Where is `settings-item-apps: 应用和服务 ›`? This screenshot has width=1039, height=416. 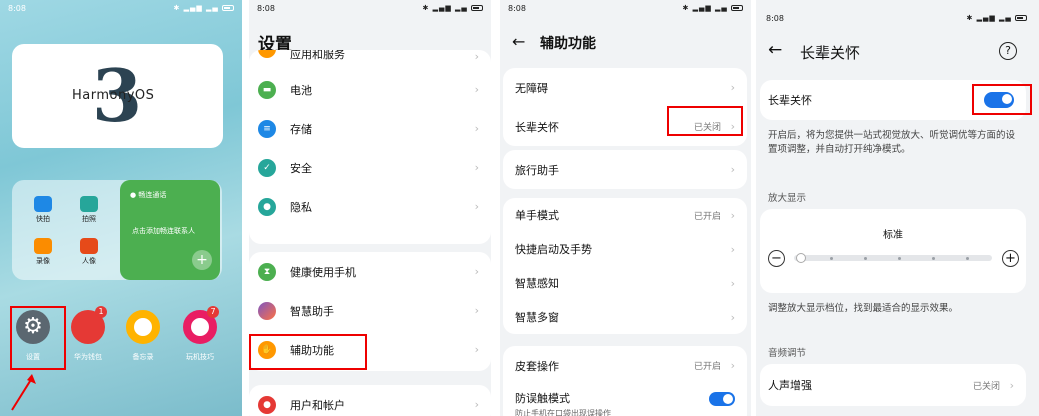
settings-item-apps: 应用和服务 › is located at coordinates (370, 60).